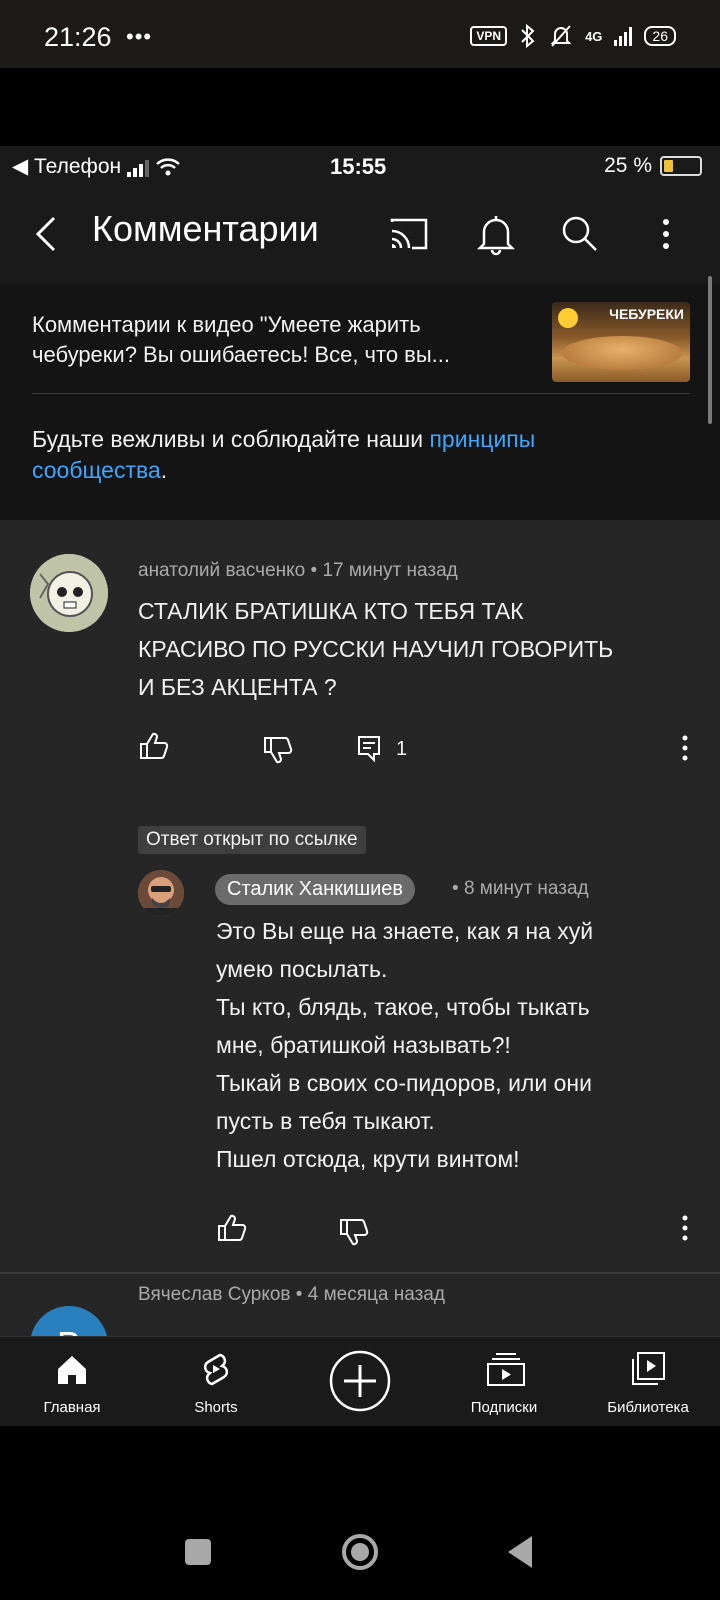 The height and width of the screenshot is (1600, 720). I want to click on battery-fill, so click(668, 166).